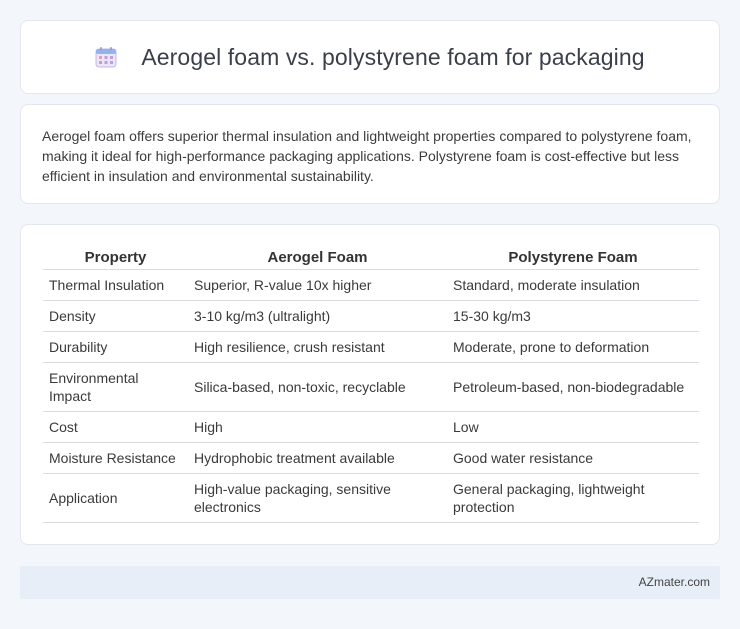 Image resolution: width=740 pixels, height=629 pixels. I want to click on row-property: Durability, so click(115, 347).